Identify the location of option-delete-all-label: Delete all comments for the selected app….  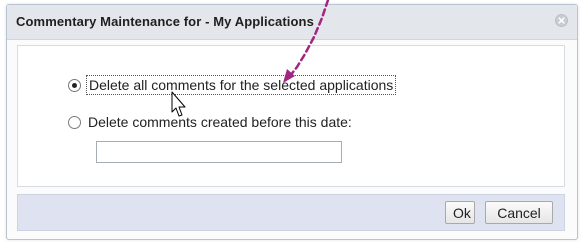
(241, 85).